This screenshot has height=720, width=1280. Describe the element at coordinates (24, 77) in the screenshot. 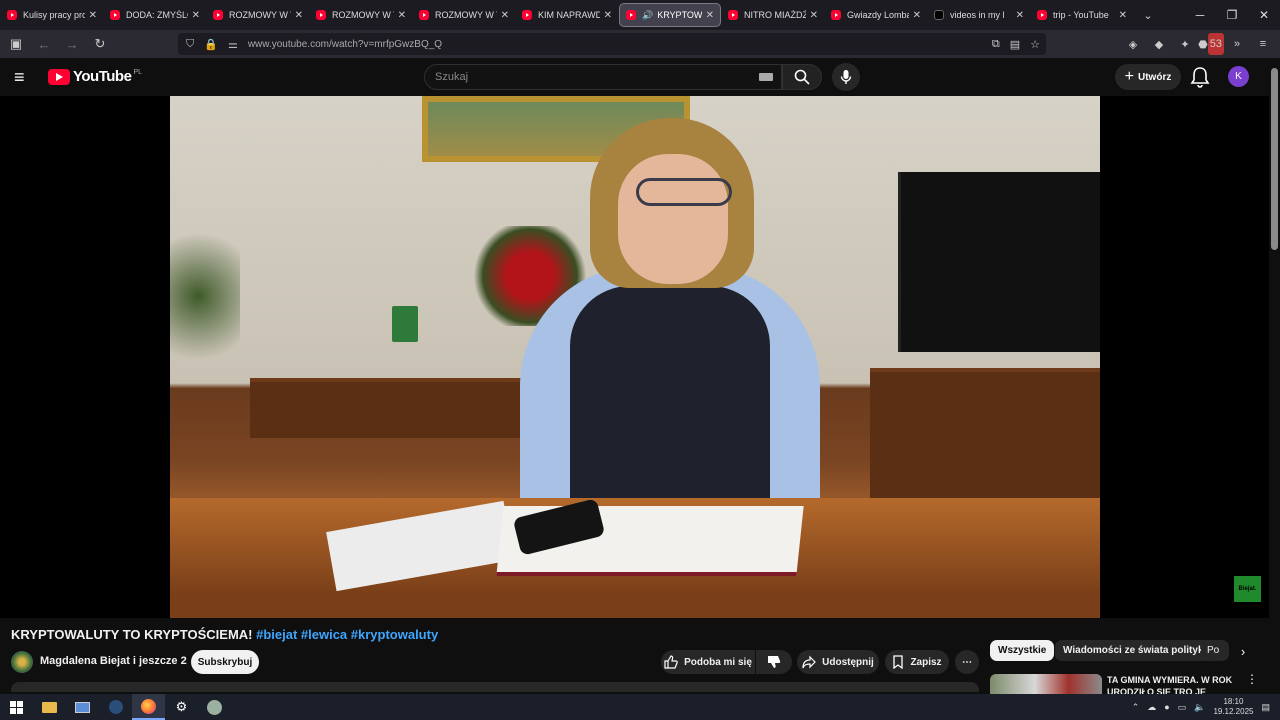

I see `hamburger-menu-icon: ≡` at that location.